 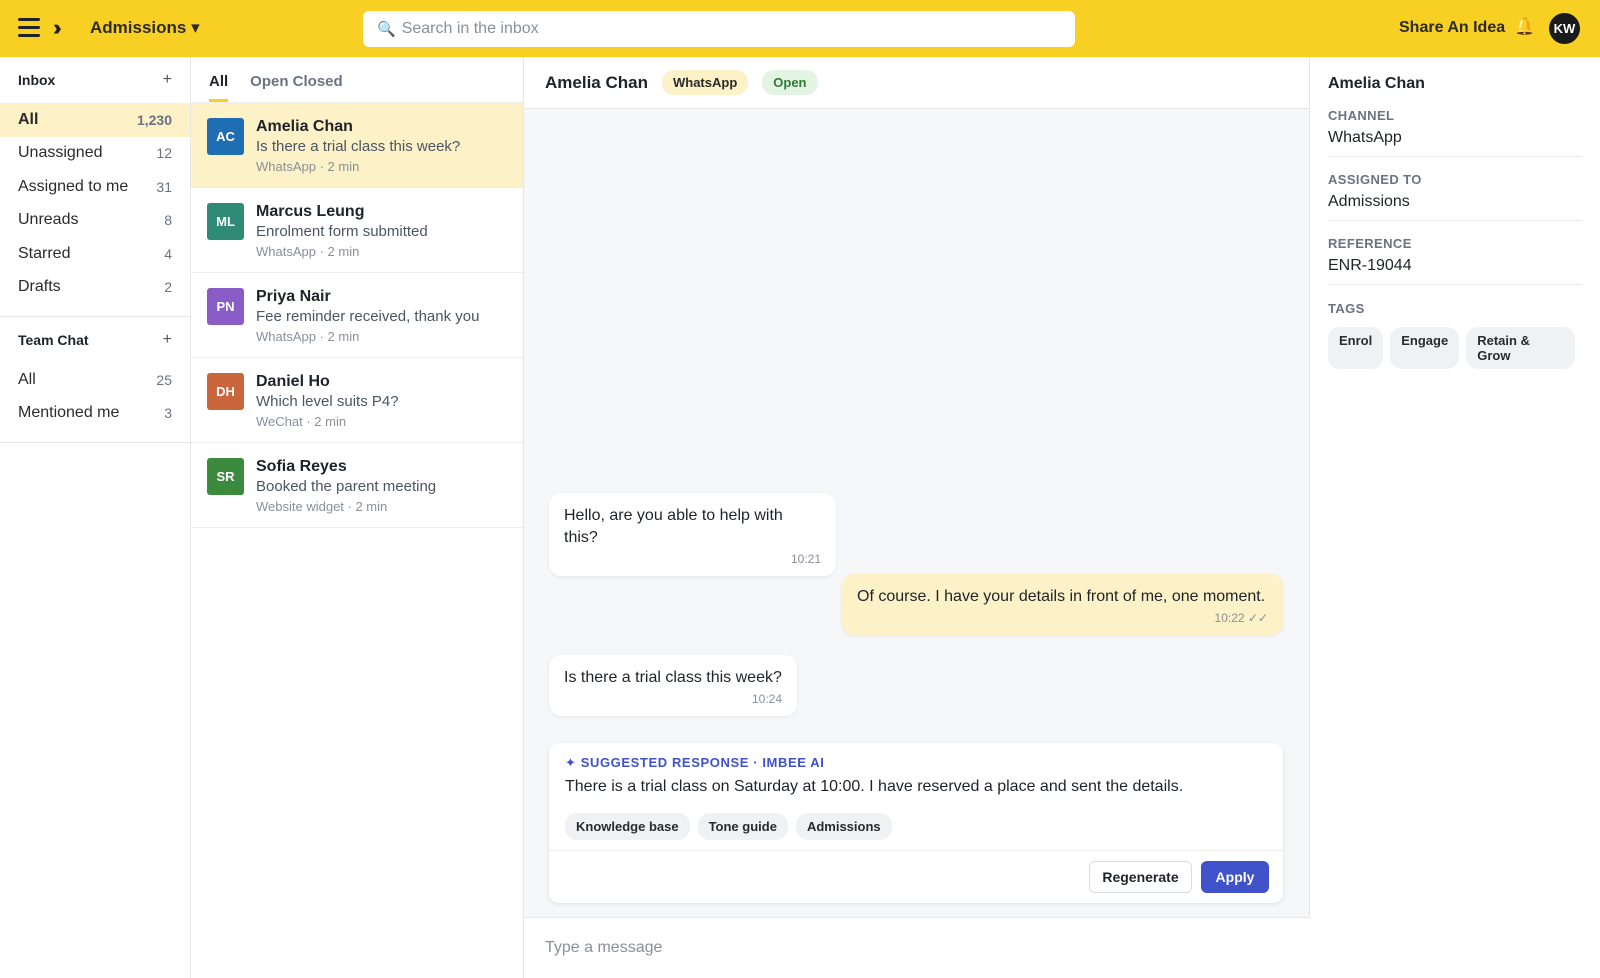 What do you see at coordinates (916, 850) in the screenshot?
I see `suggestion-footer-divider` at bounding box center [916, 850].